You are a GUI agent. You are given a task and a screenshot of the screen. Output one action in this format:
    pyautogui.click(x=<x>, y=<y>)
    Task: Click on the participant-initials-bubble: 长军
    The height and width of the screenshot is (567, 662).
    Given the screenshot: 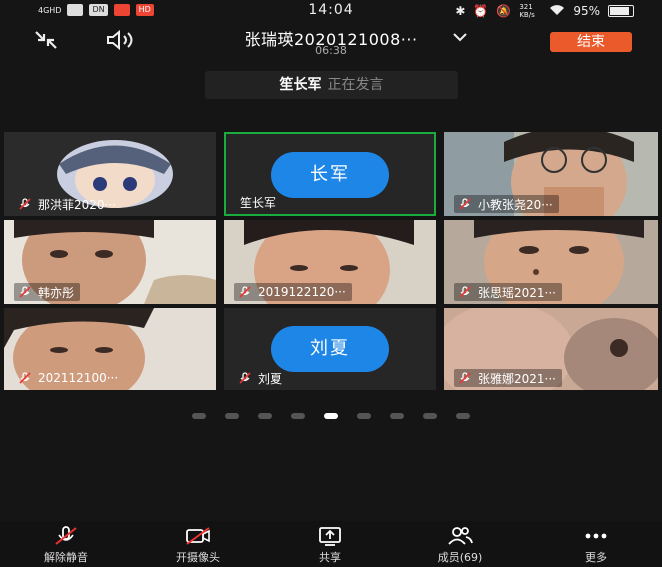 What is the action you would take?
    pyautogui.click(x=330, y=175)
    